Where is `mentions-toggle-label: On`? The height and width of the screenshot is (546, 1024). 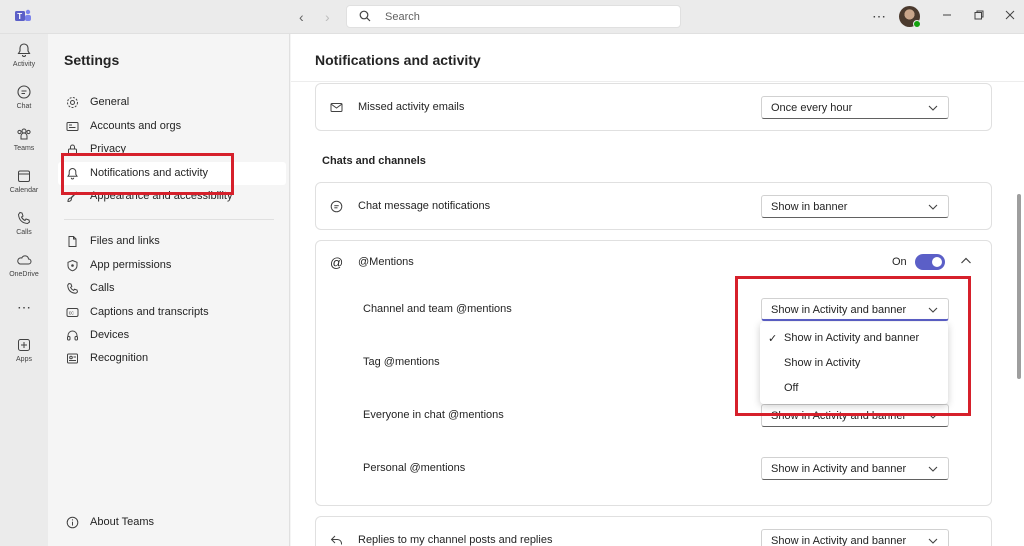
mentions-toggle-label: On is located at coordinates (899, 262).